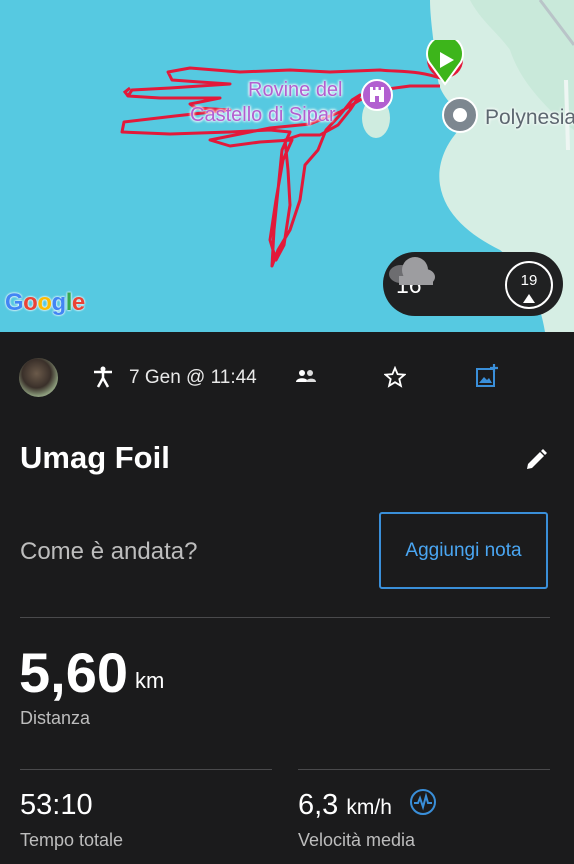  Describe the element at coordinates (295, 90) in the screenshot. I see `poi-label-line1: Rovine del` at that location.